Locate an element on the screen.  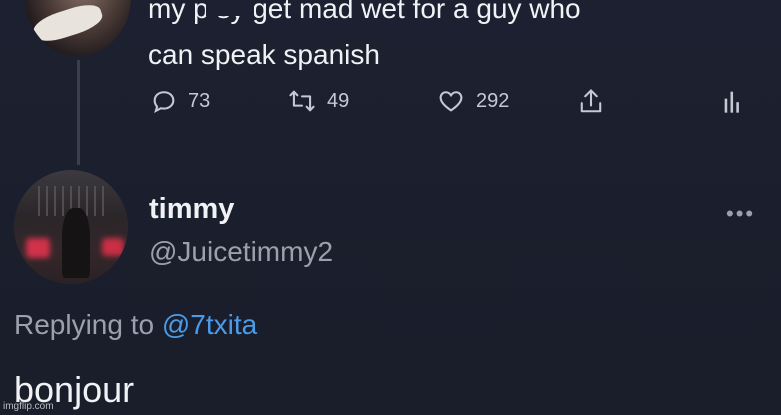
reply-handle: @Juicetimmy2 is located at coordinates (241, 252).